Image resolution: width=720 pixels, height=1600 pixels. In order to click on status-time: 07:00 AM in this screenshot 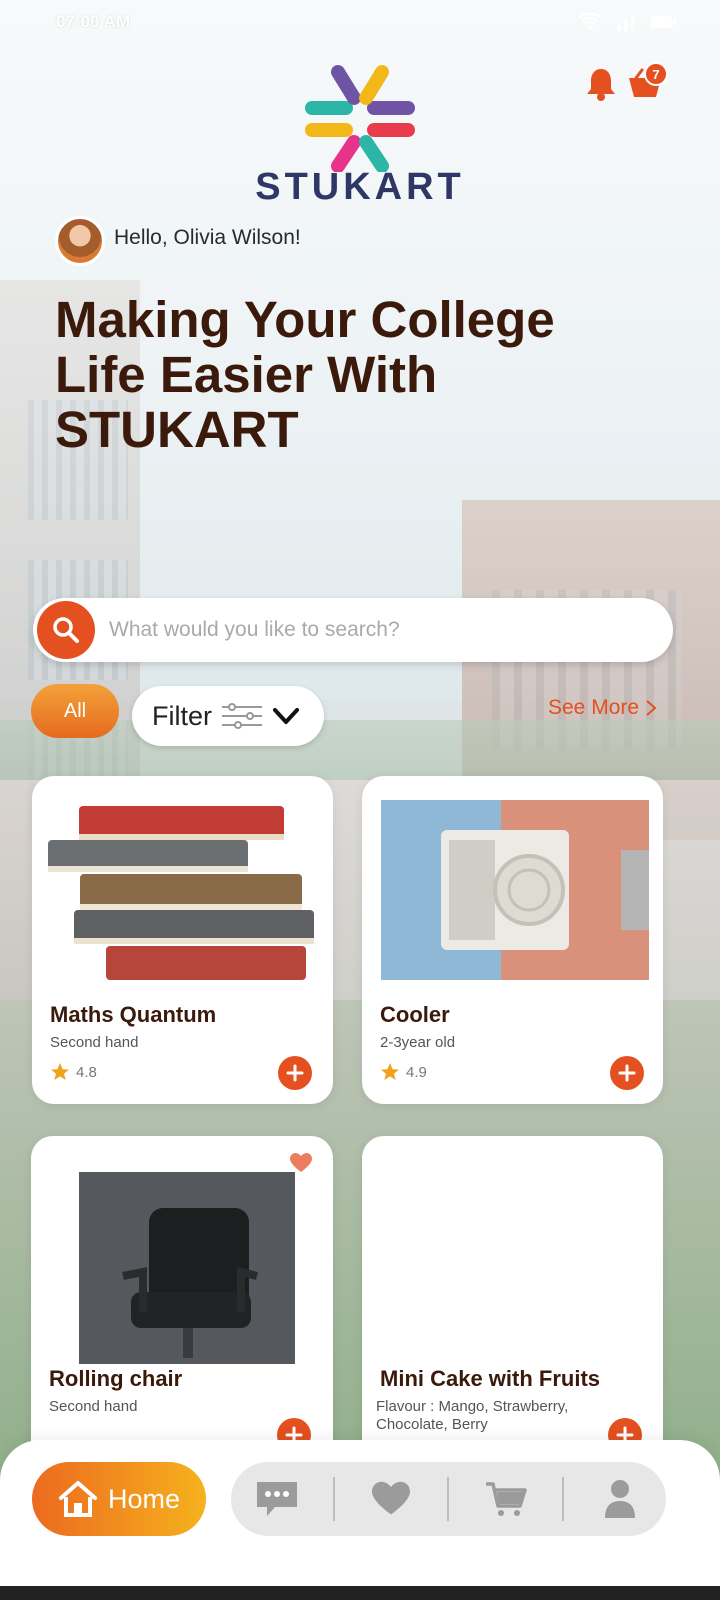, I will do `click(93, 21)`.